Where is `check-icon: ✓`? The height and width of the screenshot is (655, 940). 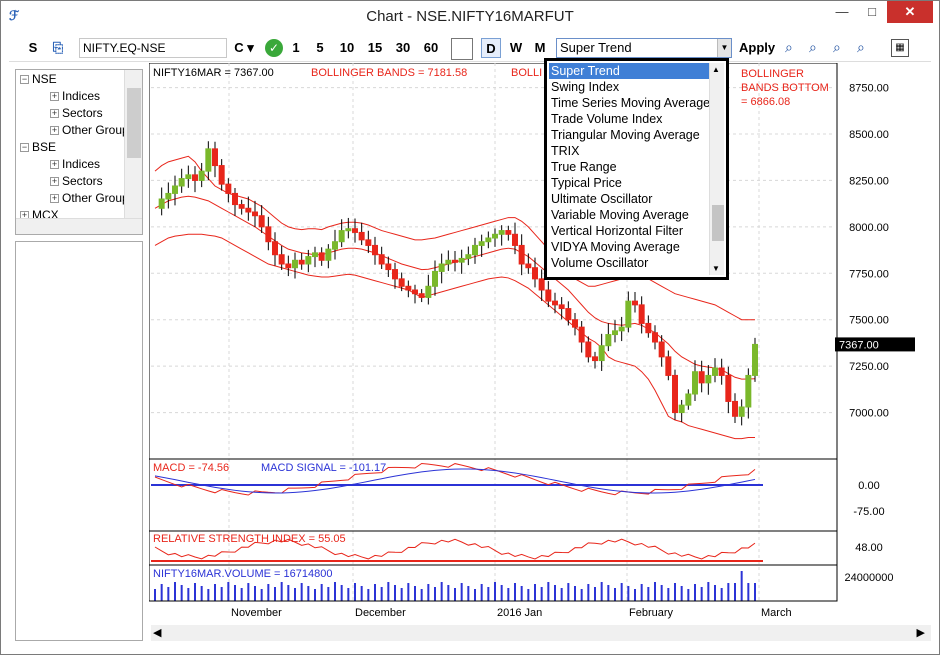 check-icon: ✓ is located at coordinates (274, 48).